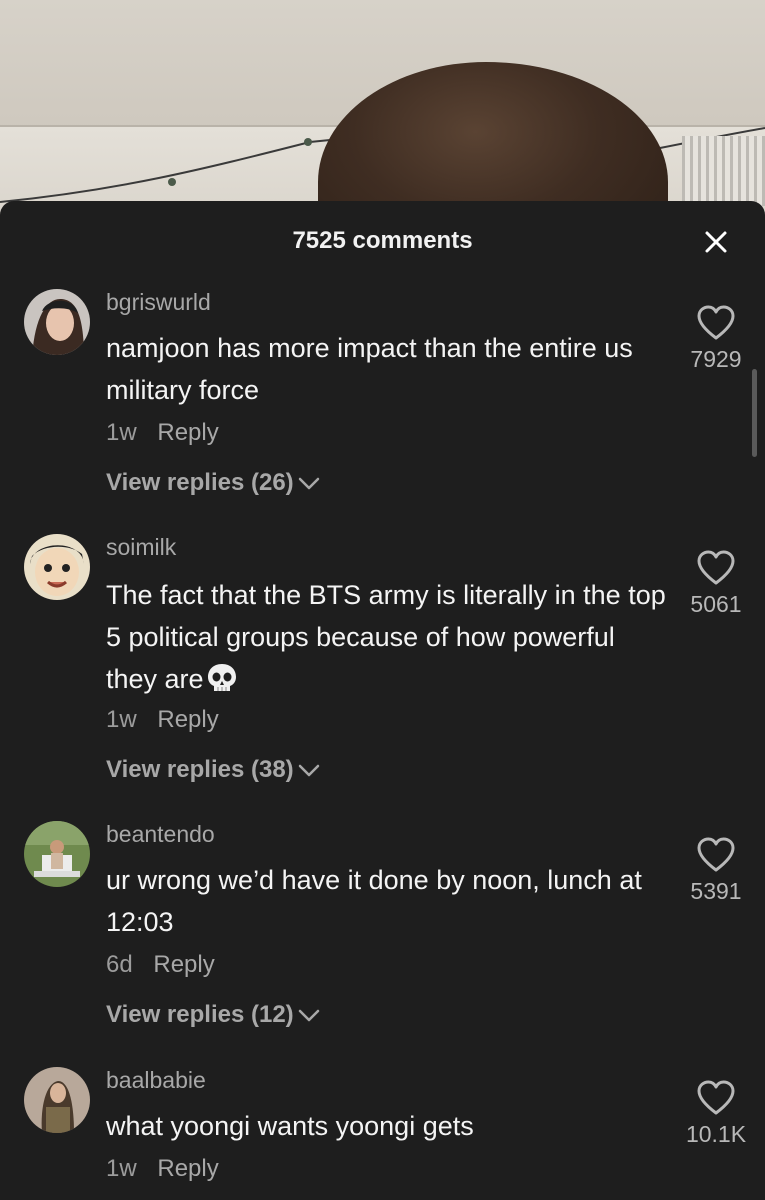 The image size is (765, 1200). I want to click on like-count: 5061, so click(716, 604).